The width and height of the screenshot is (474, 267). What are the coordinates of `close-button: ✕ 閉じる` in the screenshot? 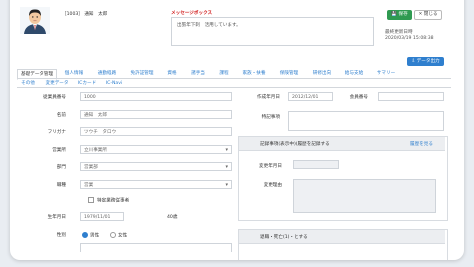 It's located at (428, 15).